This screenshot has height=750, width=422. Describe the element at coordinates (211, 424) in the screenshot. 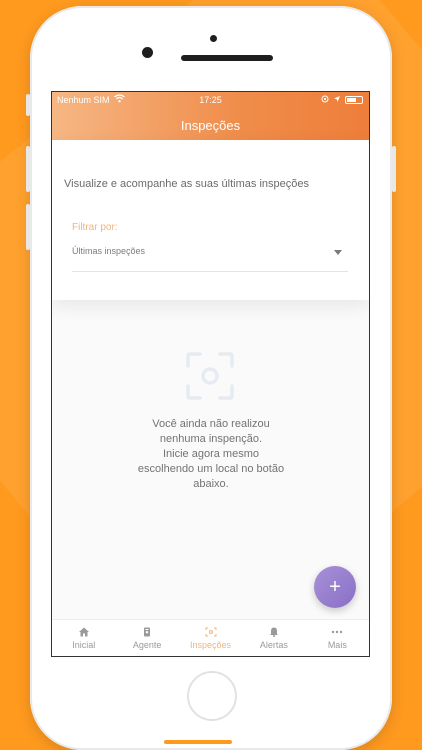

I see `empty-state-line: Você ainda não realizou` at that location.